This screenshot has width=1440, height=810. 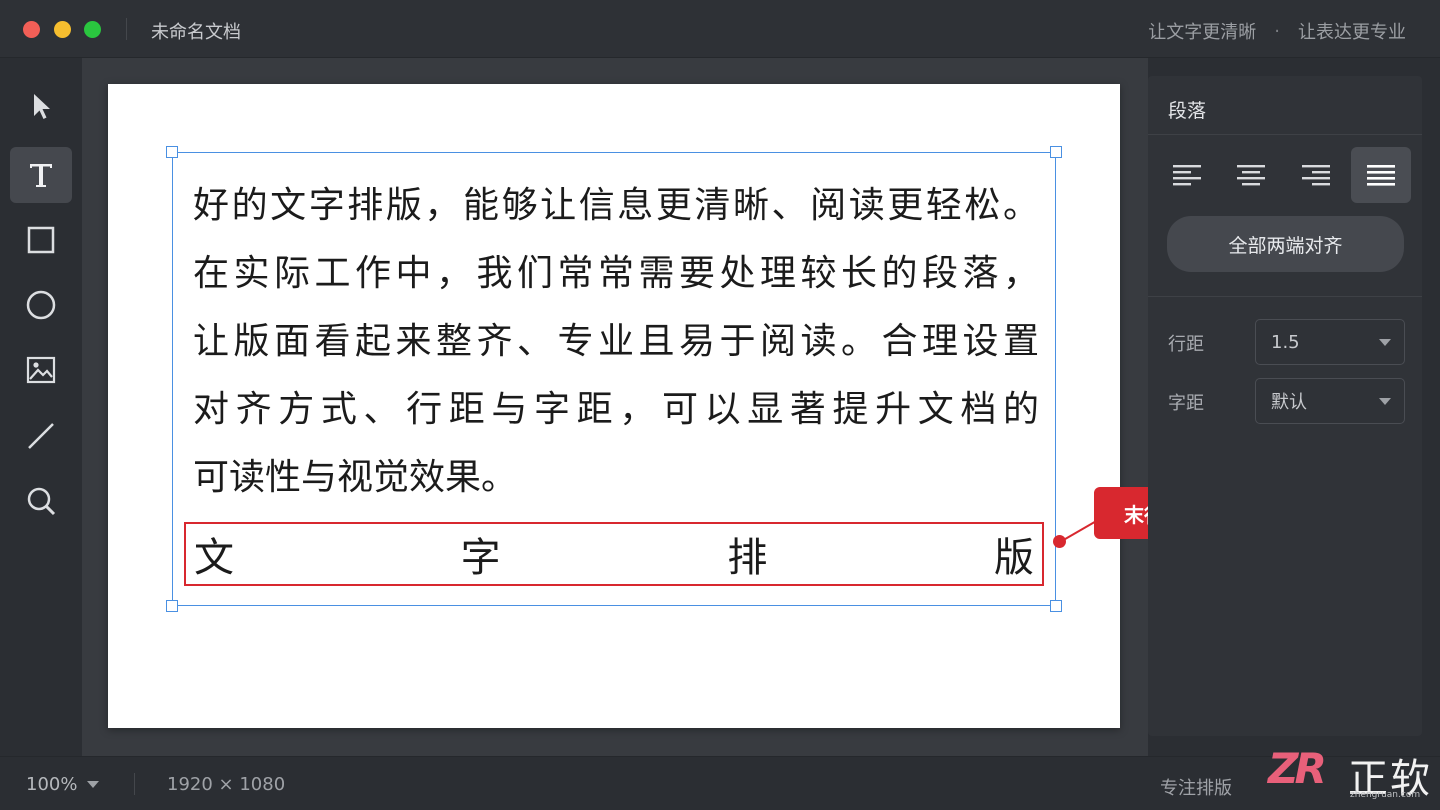 I want to click on line-spacing-value: 1.5, so click(x=1285, y=342).